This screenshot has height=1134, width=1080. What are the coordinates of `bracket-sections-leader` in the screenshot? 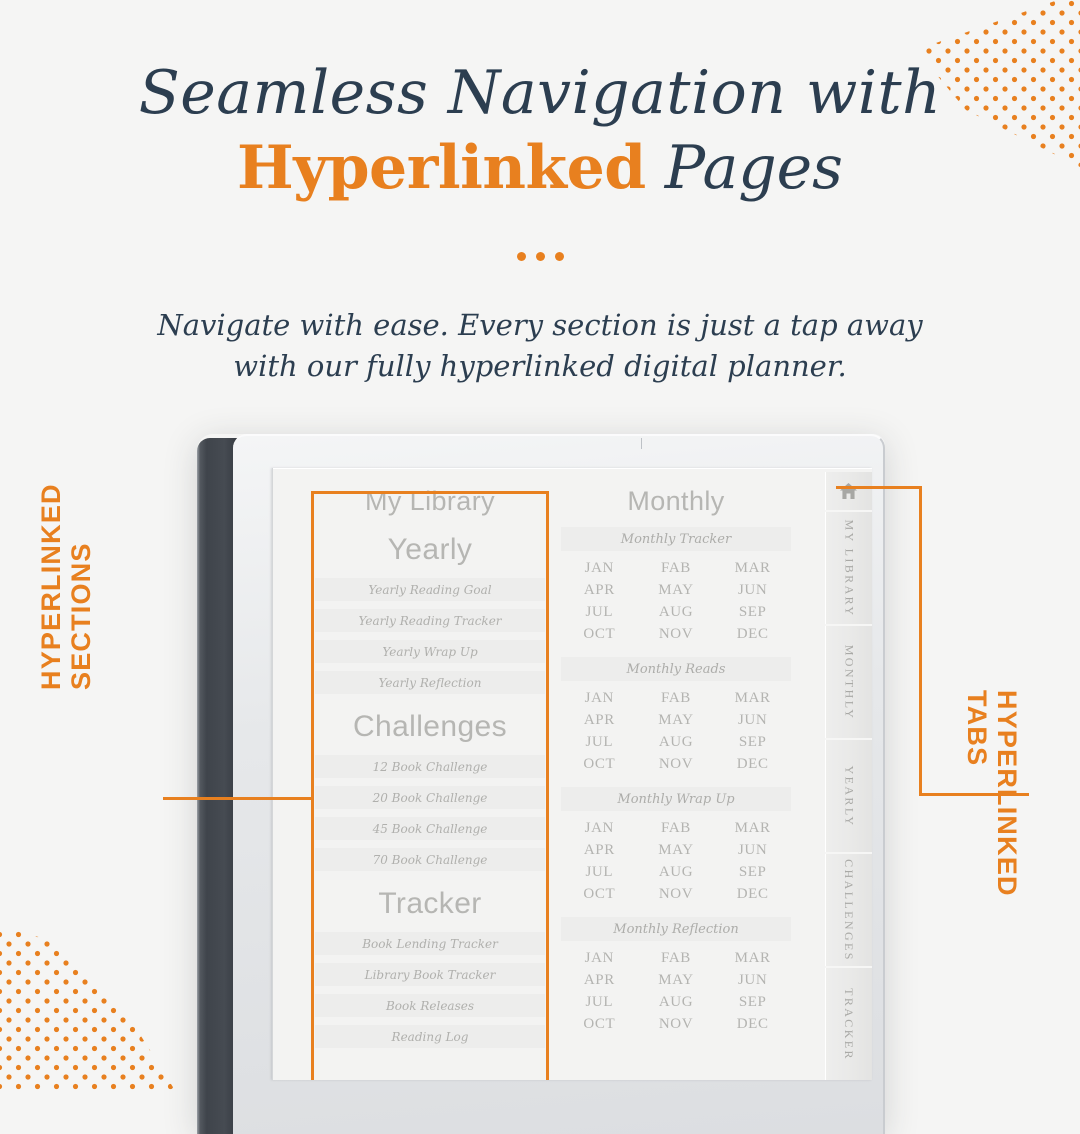 It's located at (238, 798).